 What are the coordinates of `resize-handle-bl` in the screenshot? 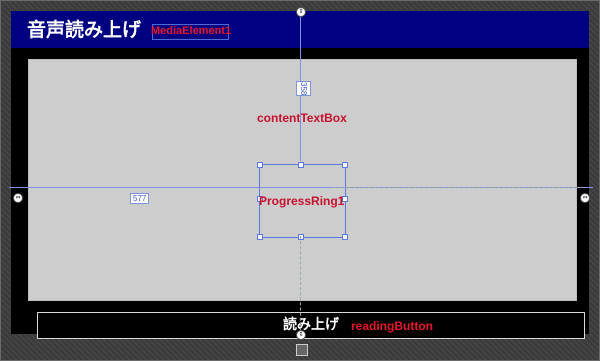 It's located at (260, 237).